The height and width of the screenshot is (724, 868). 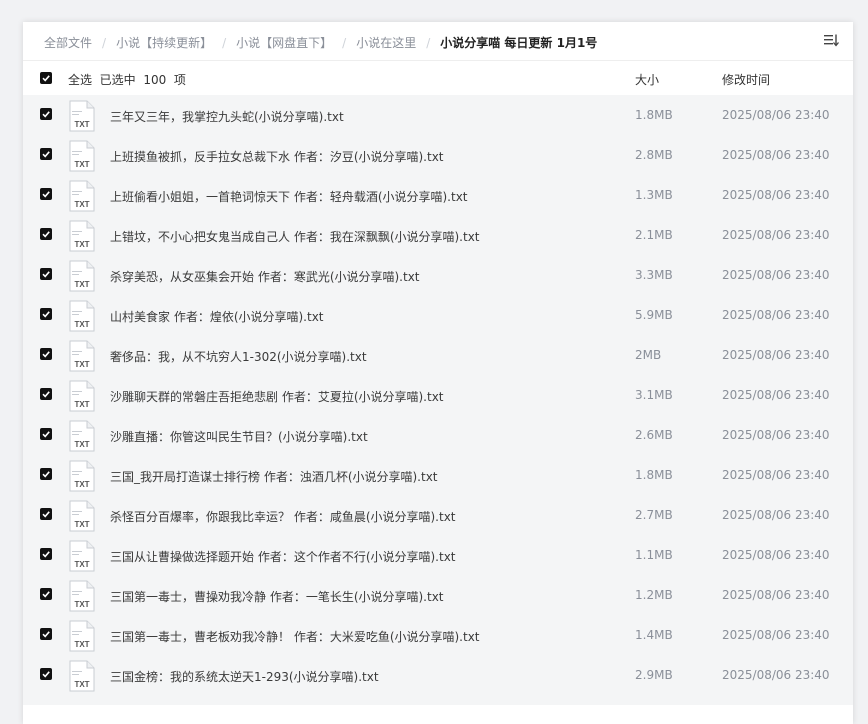 I want to click on select-all-checkbox, so click(x=46, y=78).